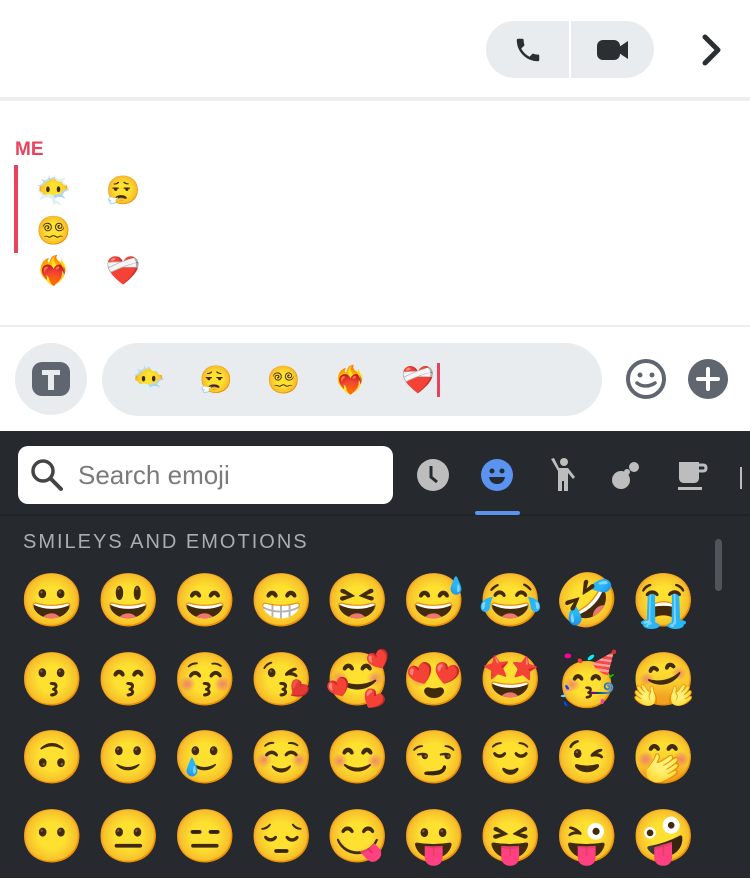 This screenshot has height=880, width=750. Describe the element at coordinates (434, 762) in the screenshot. I see `emoji-key: 😏` at that location.